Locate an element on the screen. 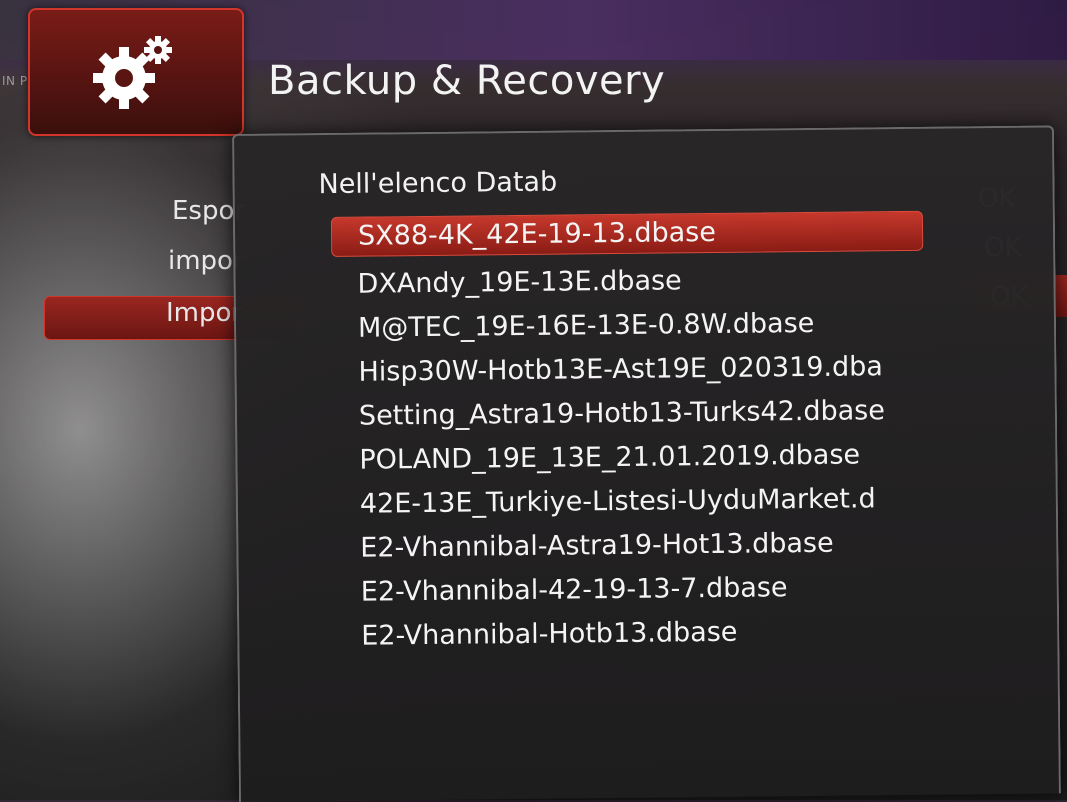 The height and width of the screenshot is (802, 1067). file-item: 42E-13E_Turkiye-Listesi-UyduMarket.d is located at coordinates (684, 501).